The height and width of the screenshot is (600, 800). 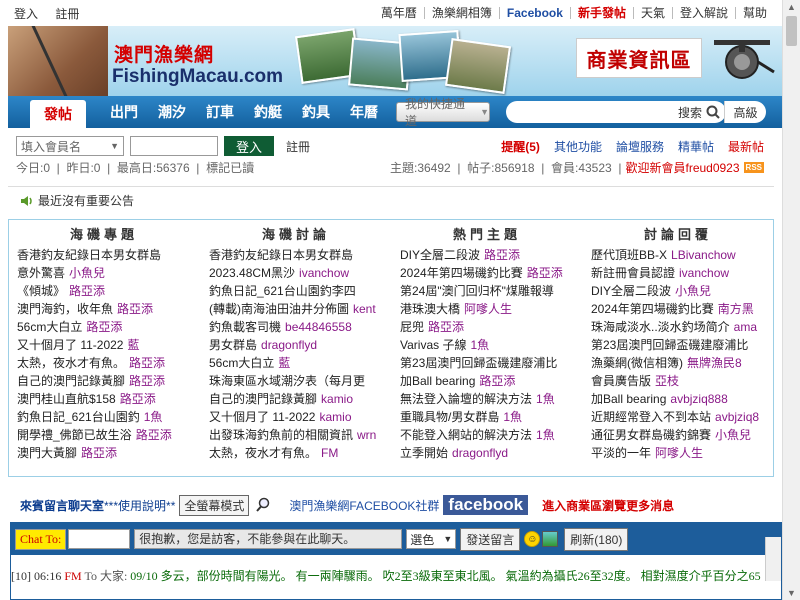 What do you see at coordinates (233, 345) in the screenshot?
I see `topic-title: 男女群島` at bounding box center [233, 345].